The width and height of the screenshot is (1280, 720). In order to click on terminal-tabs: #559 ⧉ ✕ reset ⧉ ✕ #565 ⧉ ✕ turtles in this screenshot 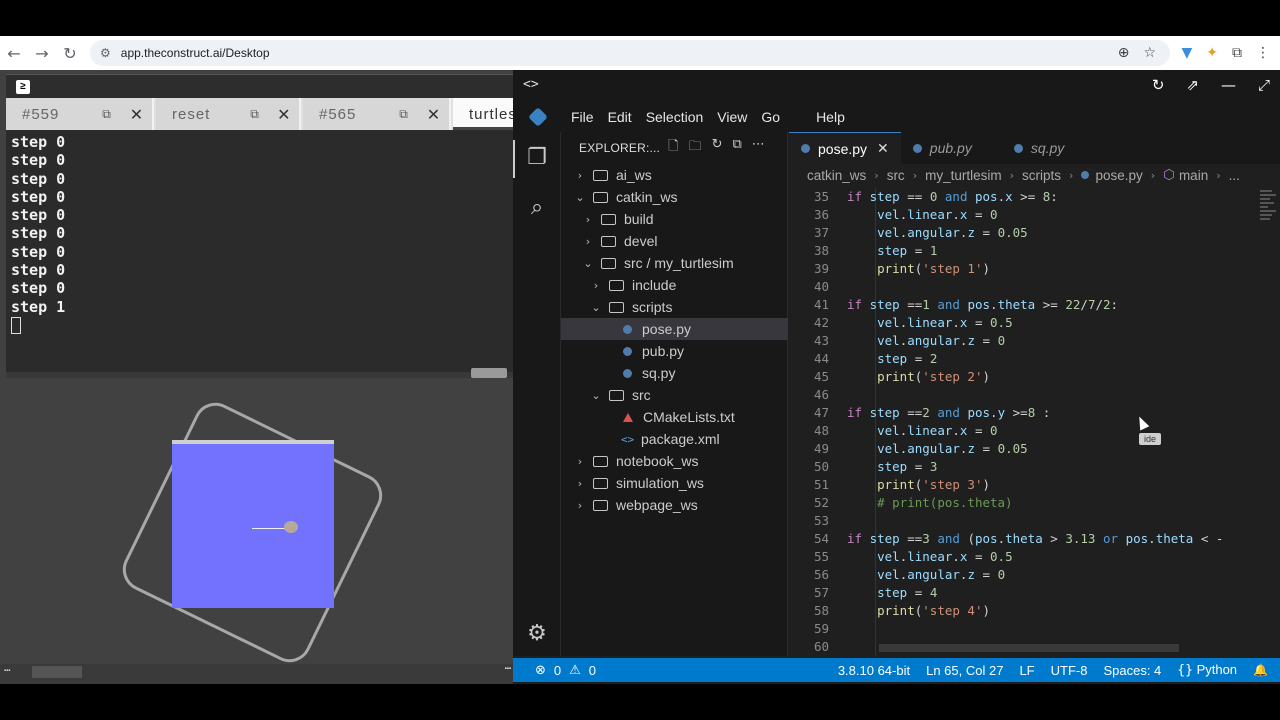, I will do `click(262, 114)`.